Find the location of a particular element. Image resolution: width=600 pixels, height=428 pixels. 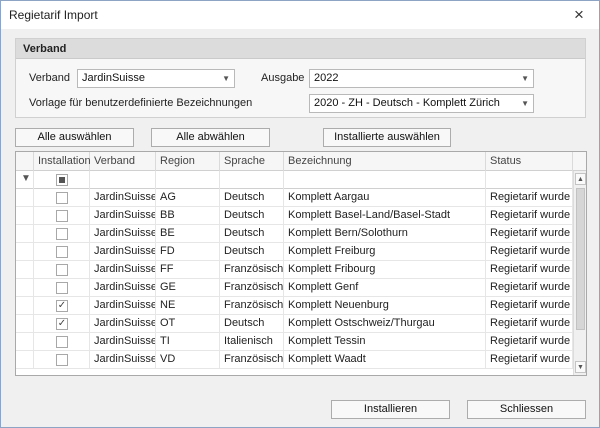

cell-region: BB is located at coordinates (188, 216).